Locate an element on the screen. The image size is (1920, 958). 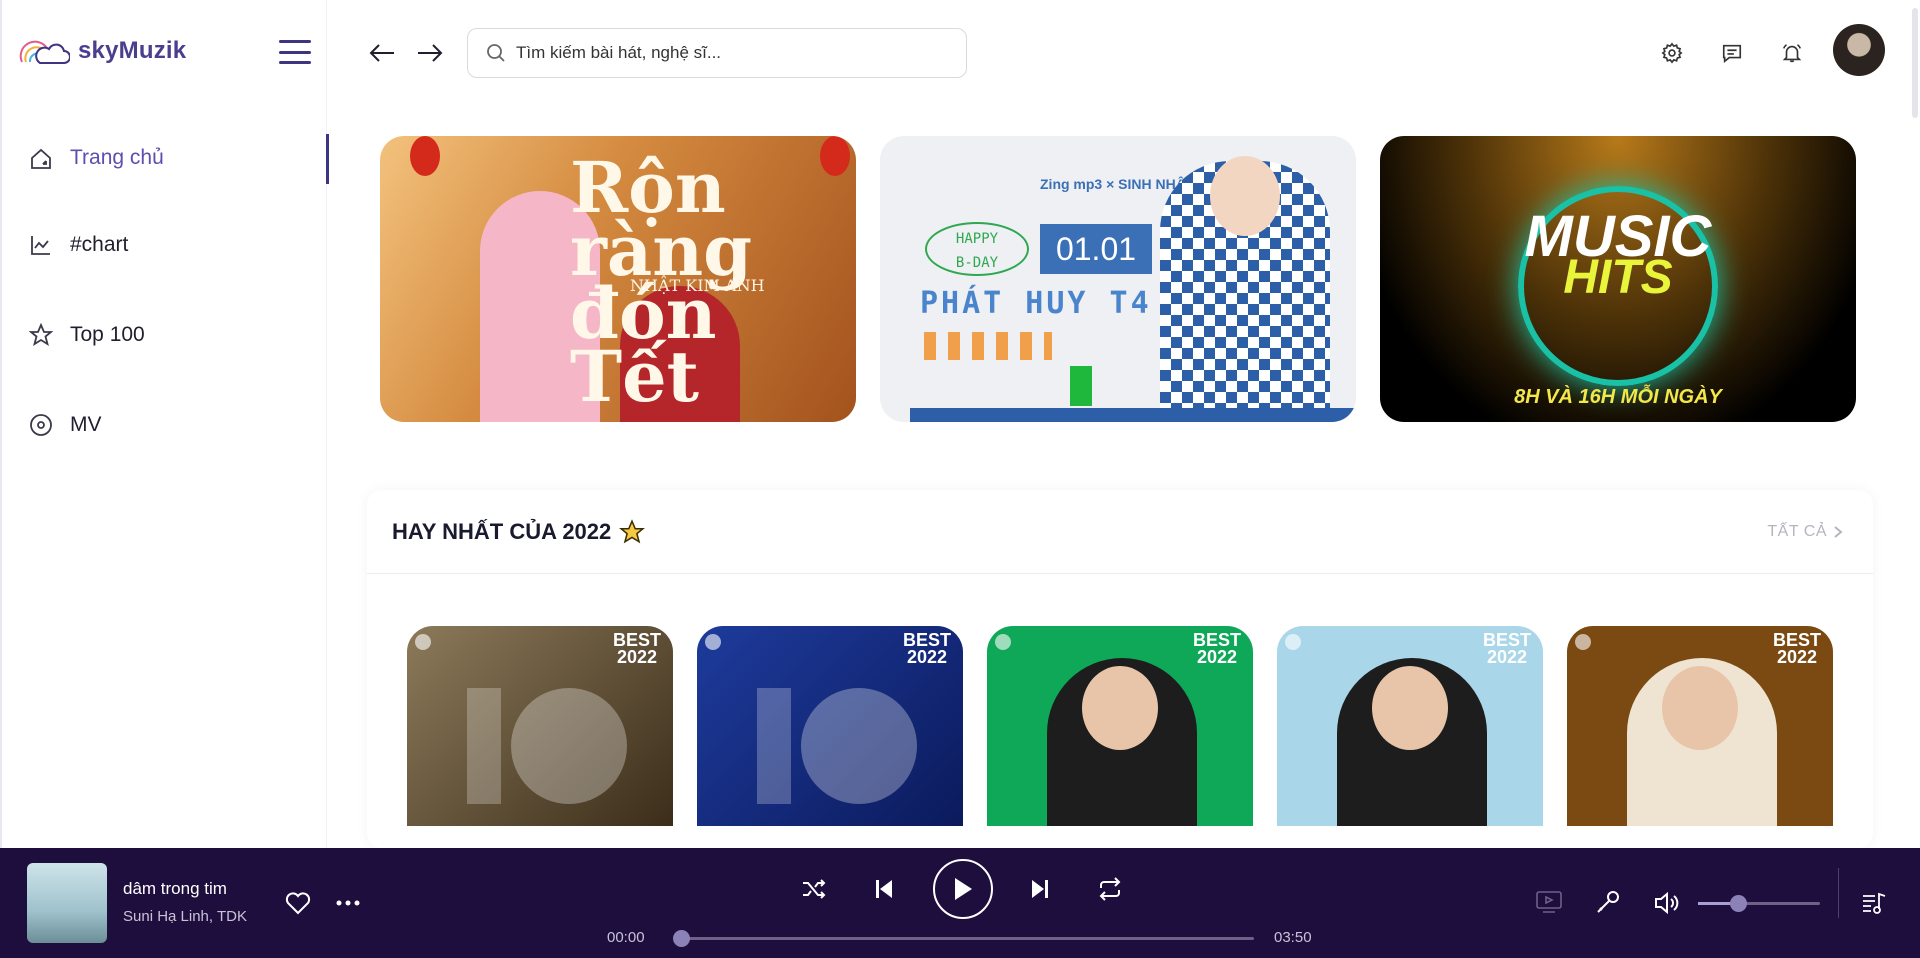
monitor-play-icon is located at coordinates (1549, 902).